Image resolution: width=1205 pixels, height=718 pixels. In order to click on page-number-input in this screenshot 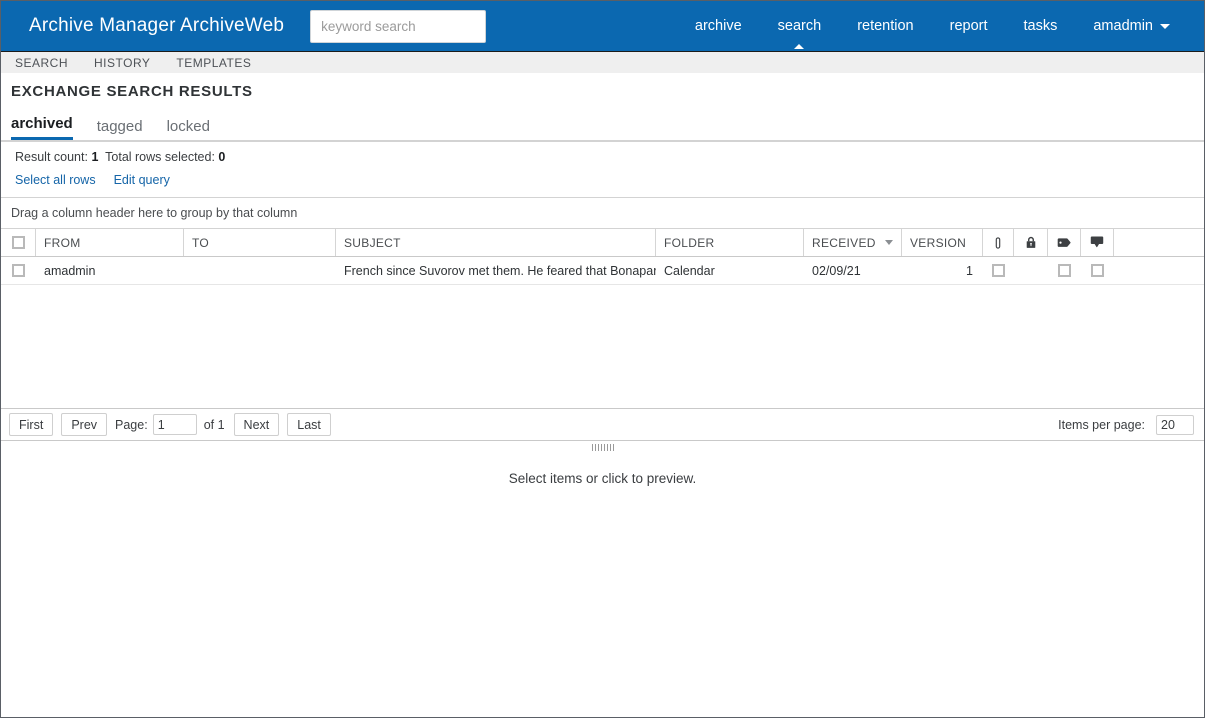, I will do `click(174, 424)`.